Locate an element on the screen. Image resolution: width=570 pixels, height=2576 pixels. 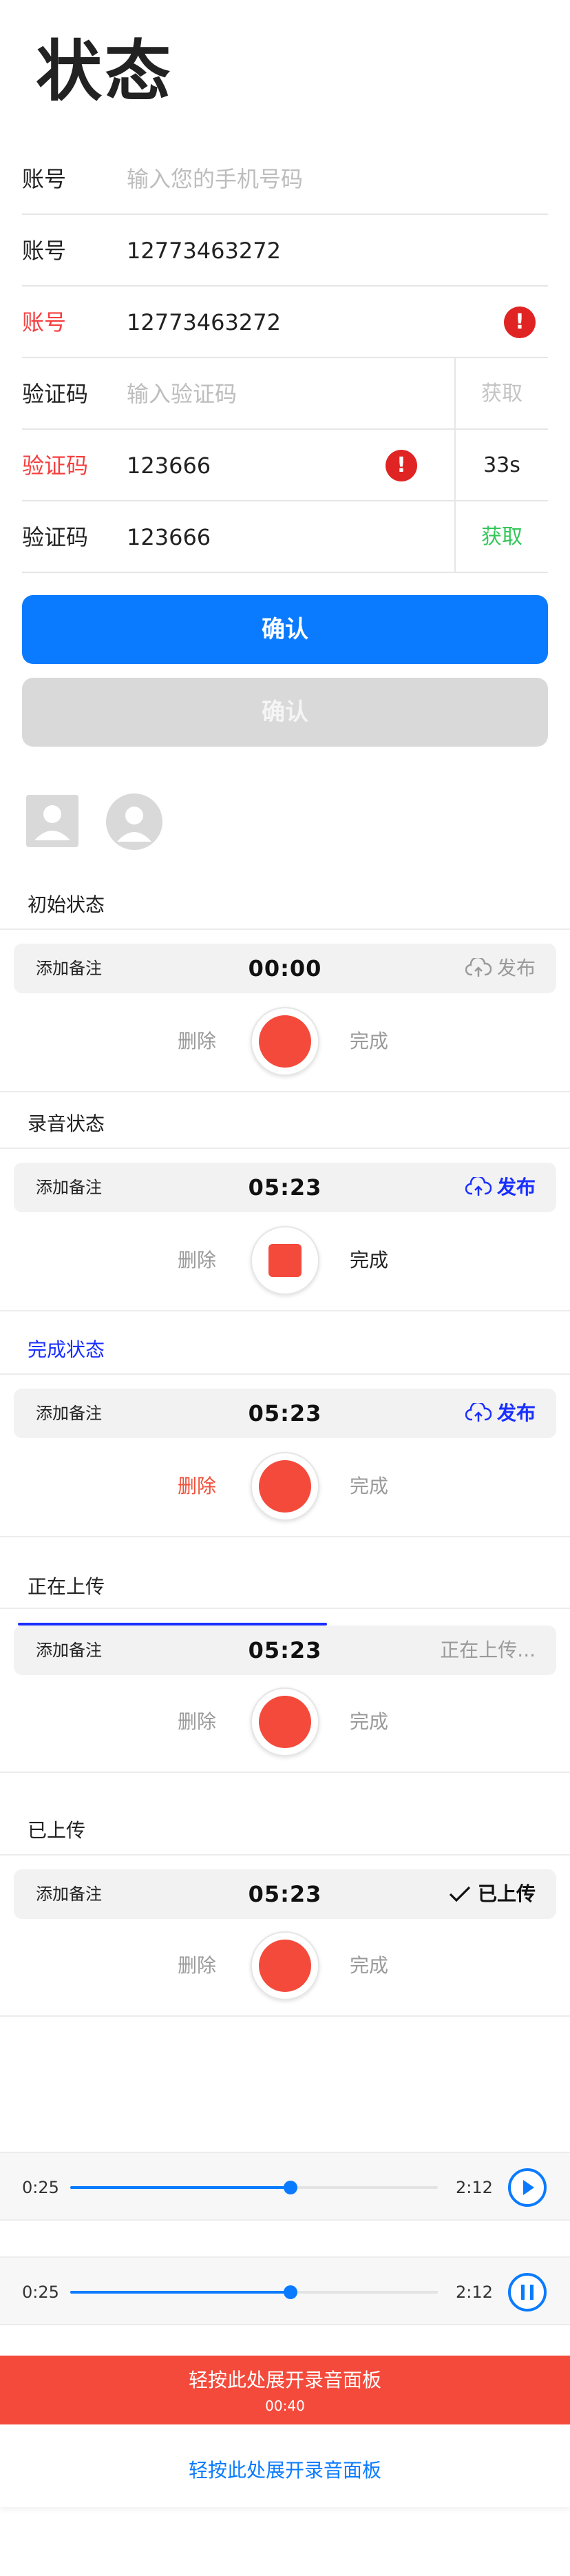
recorder-bar: 添加备注 00:00 发布 is located at coordinates (285, 968).